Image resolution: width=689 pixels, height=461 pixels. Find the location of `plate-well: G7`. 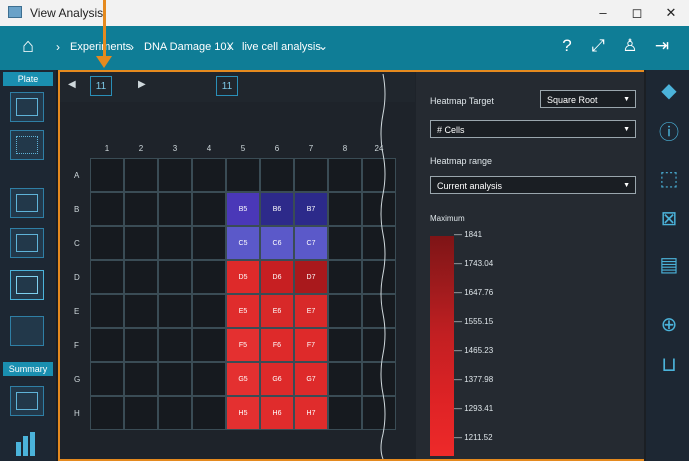

plate-well: G7 is located at coordinates (311, 379).